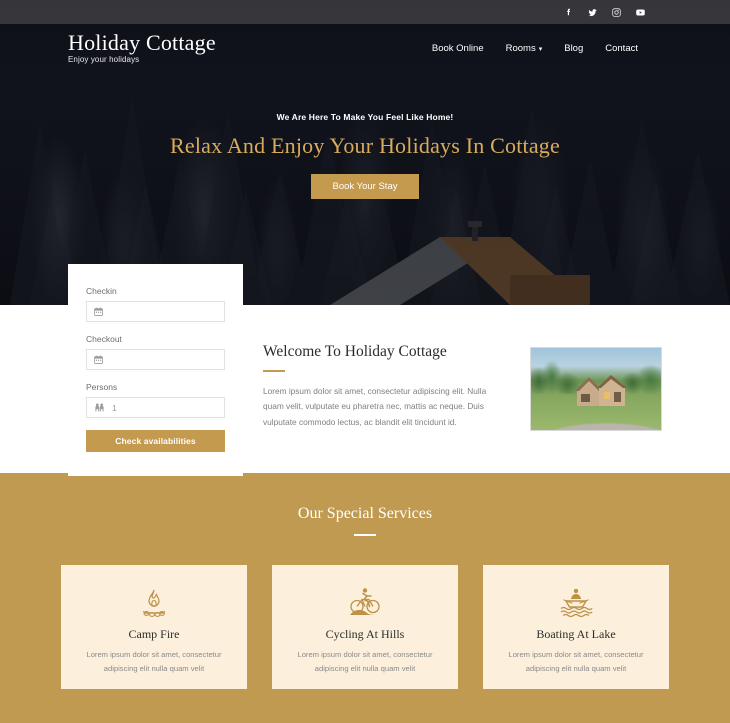  I want to click on persons-input: 1, so click(155, 407).